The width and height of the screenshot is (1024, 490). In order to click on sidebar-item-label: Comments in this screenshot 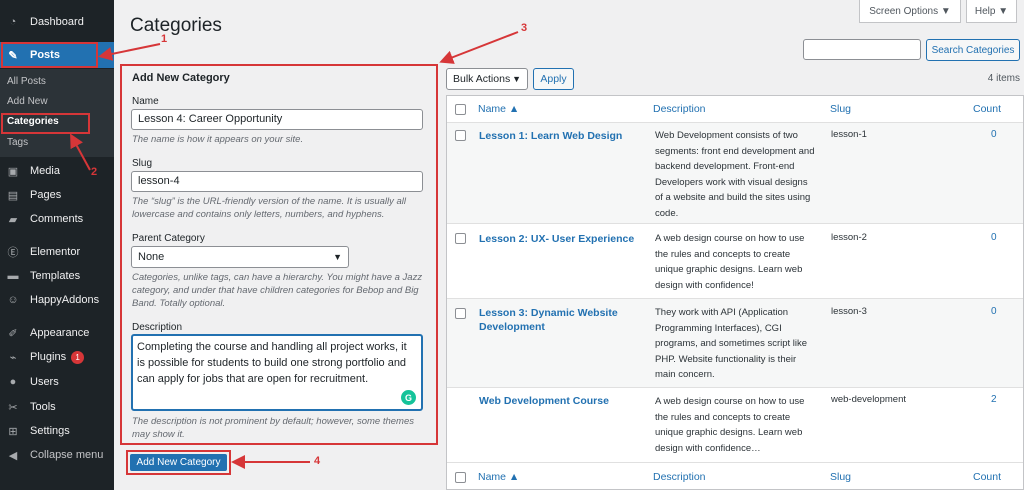, I will do `click(57, 219)`.